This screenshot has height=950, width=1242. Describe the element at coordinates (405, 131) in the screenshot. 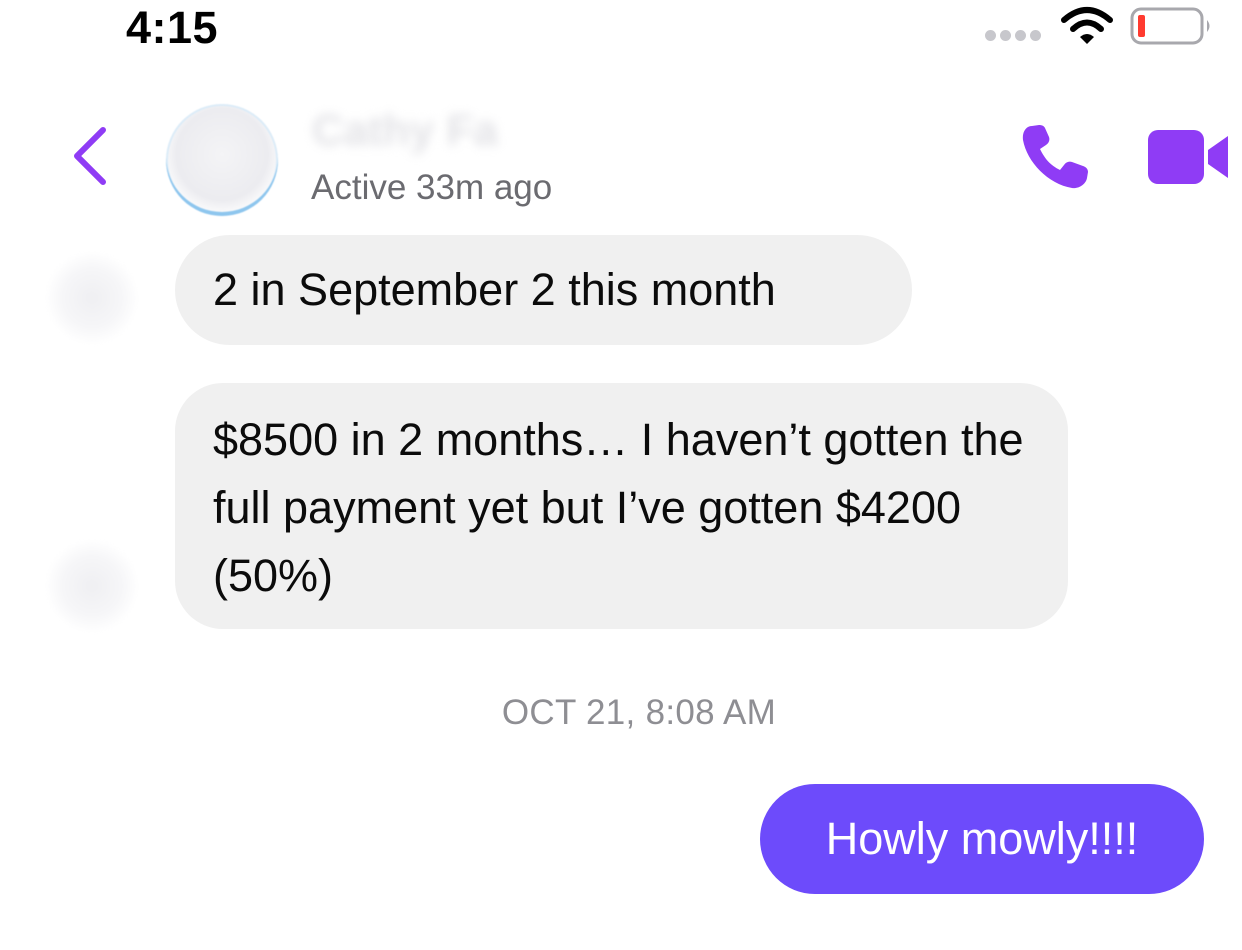

I see `contact-name: Cathy Fa` at that location.